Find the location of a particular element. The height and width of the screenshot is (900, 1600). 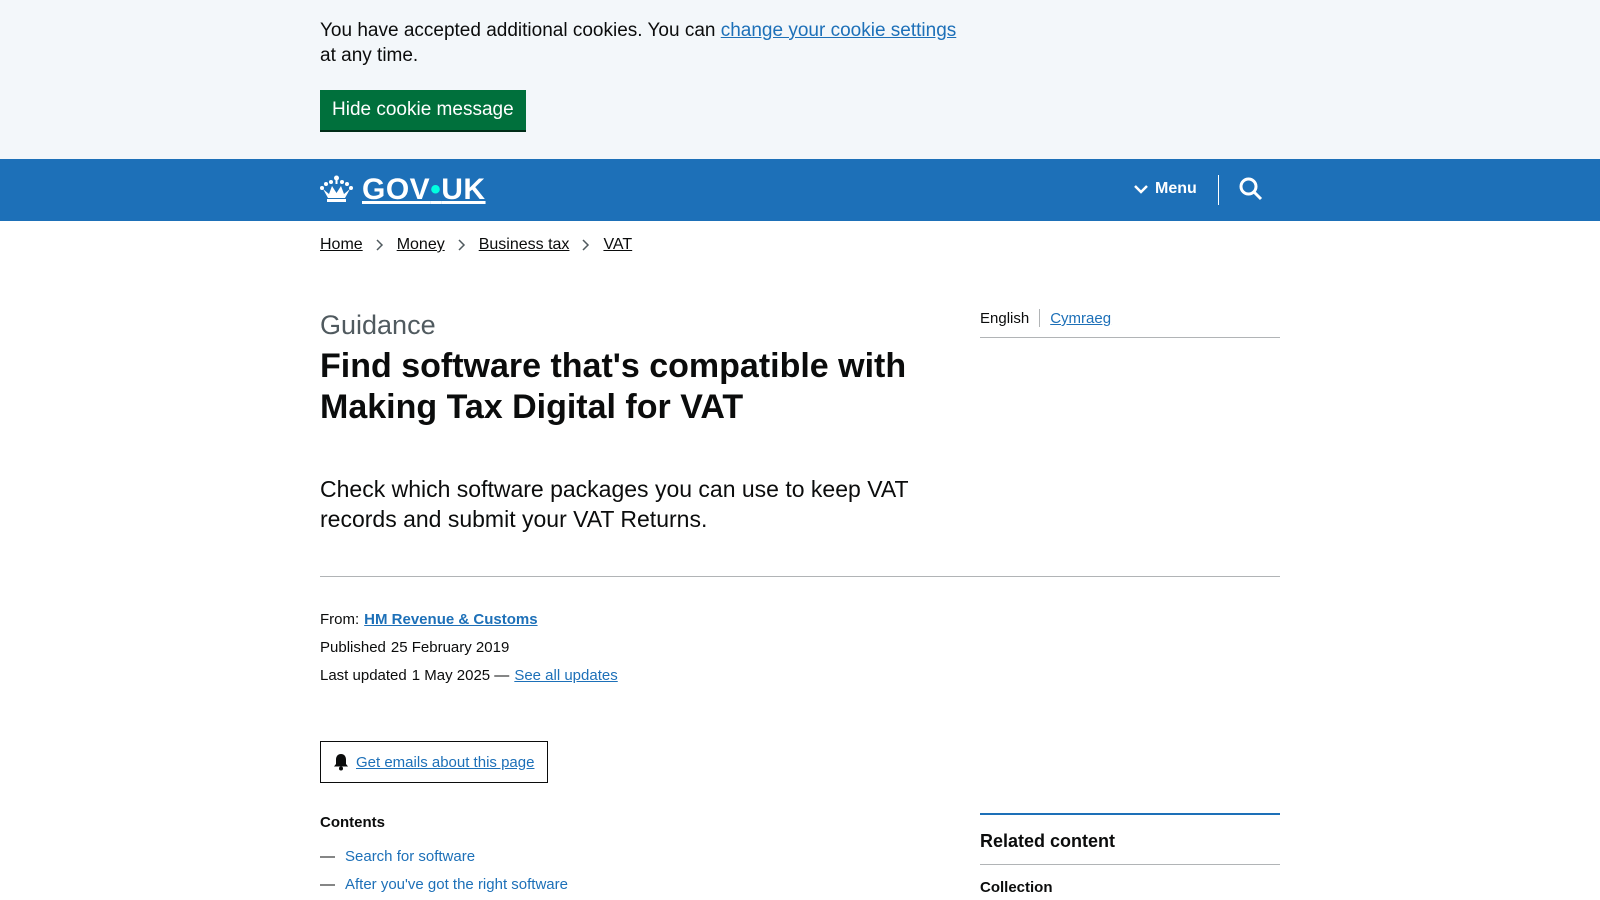

bell-icon is located at coordinates (341, 762).